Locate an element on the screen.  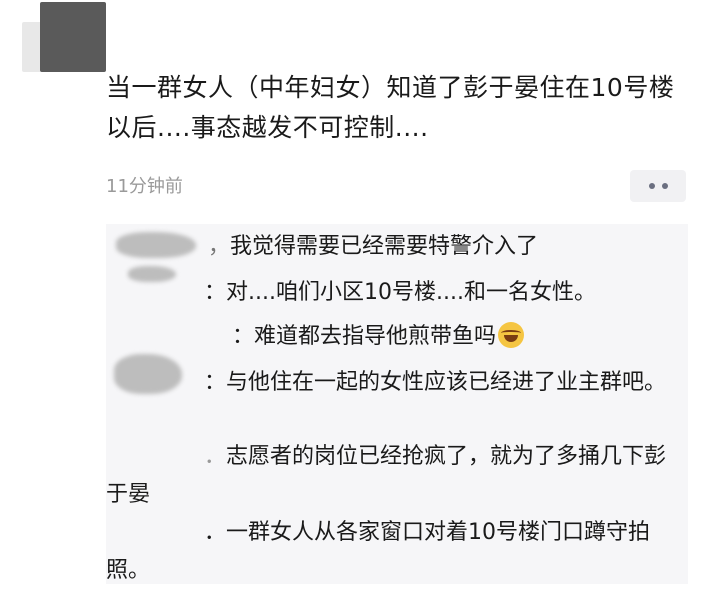
comment-item: ．志愿者的岗位已经抢疯了，就为了多捅几下彭于晏 is located at coordinates (391, 476).